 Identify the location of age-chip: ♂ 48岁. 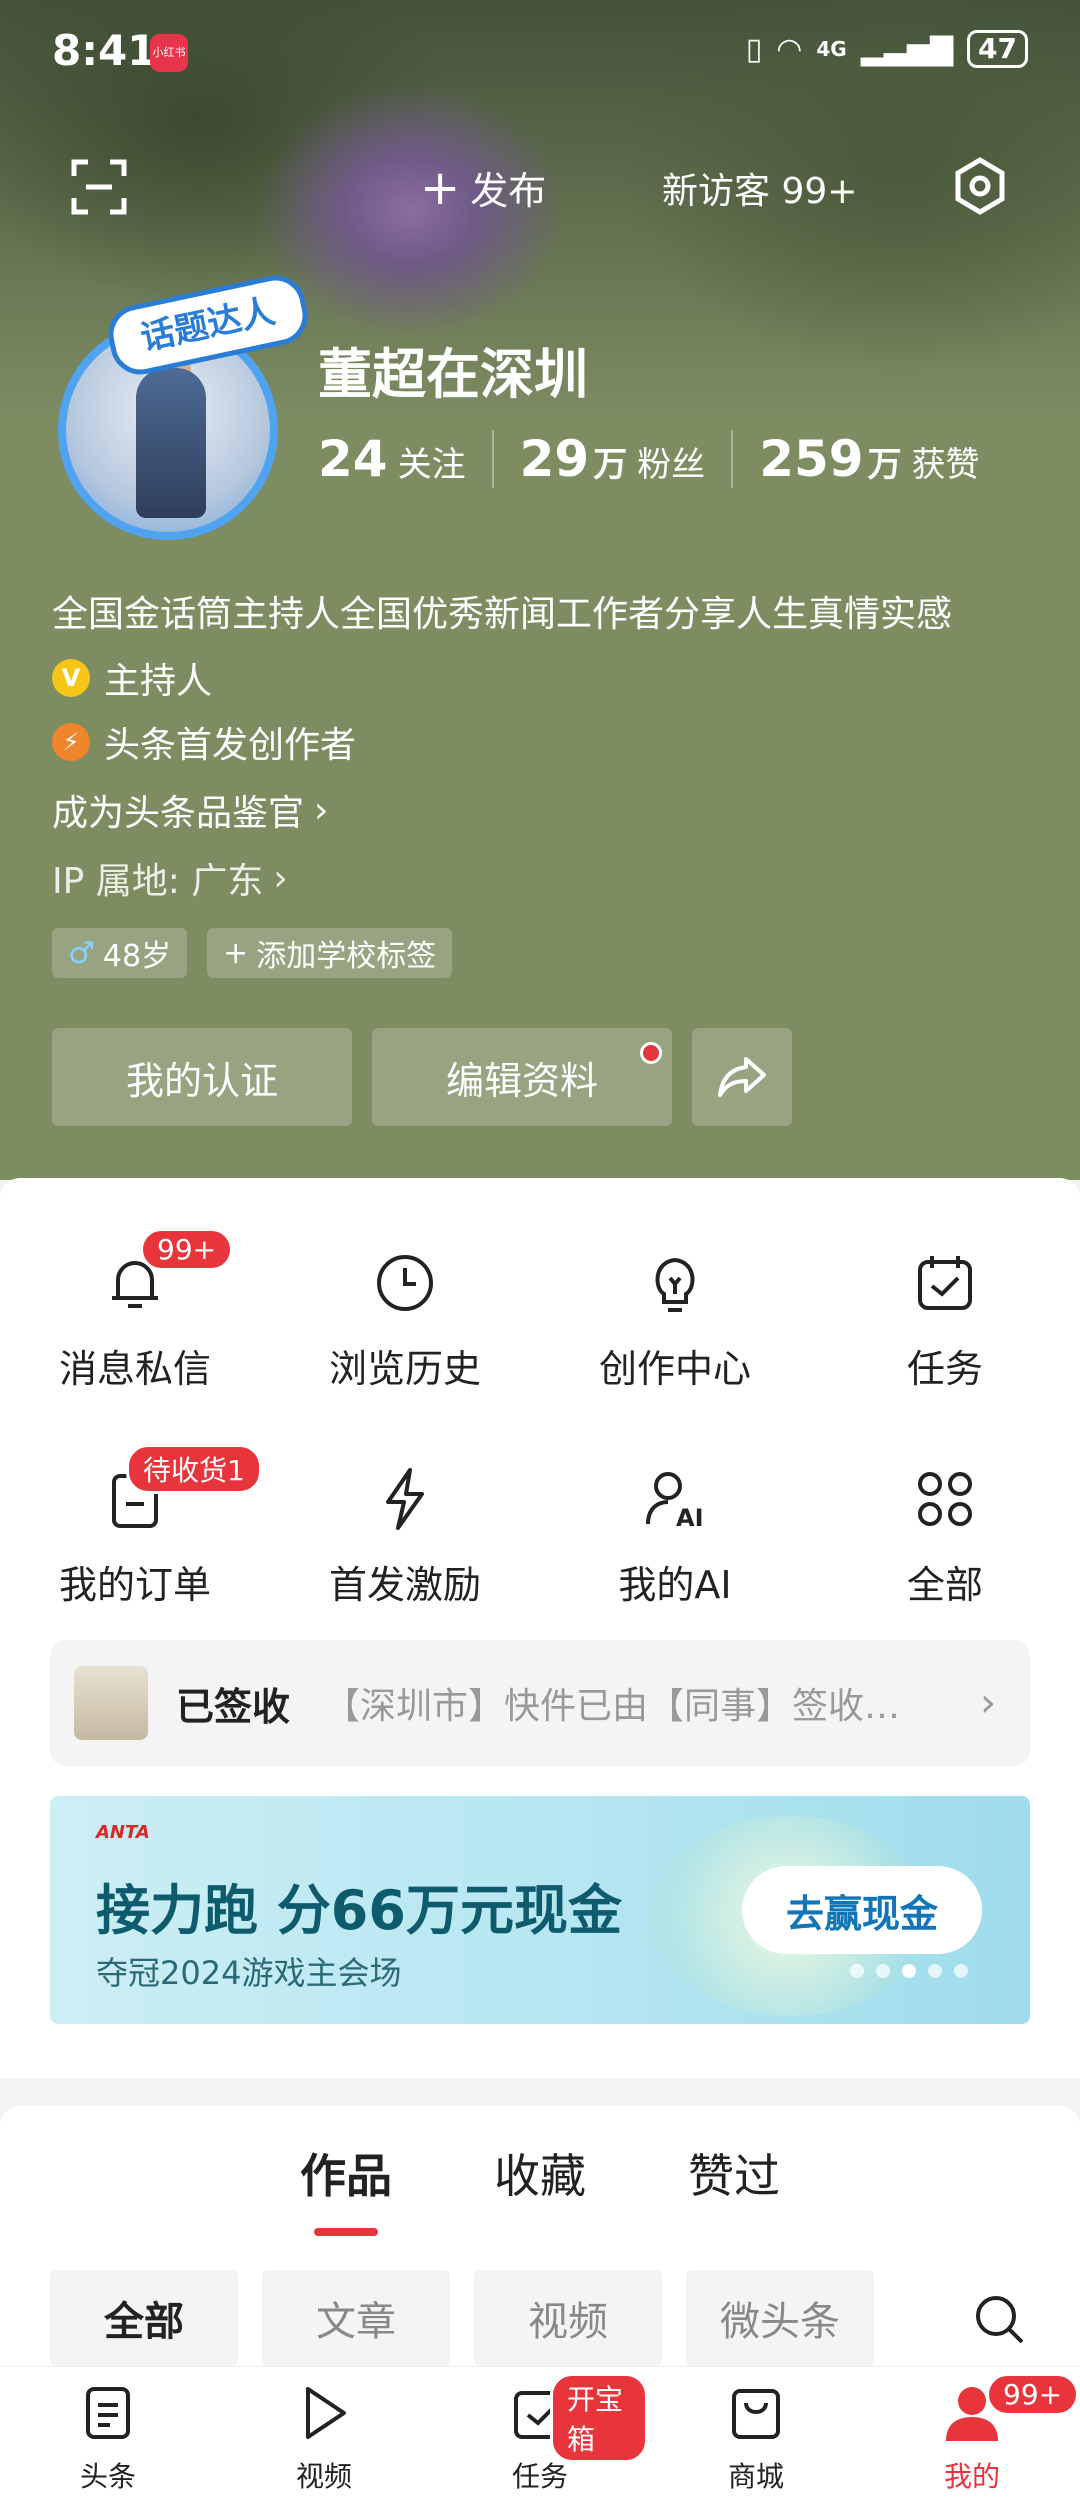
(120, 953).